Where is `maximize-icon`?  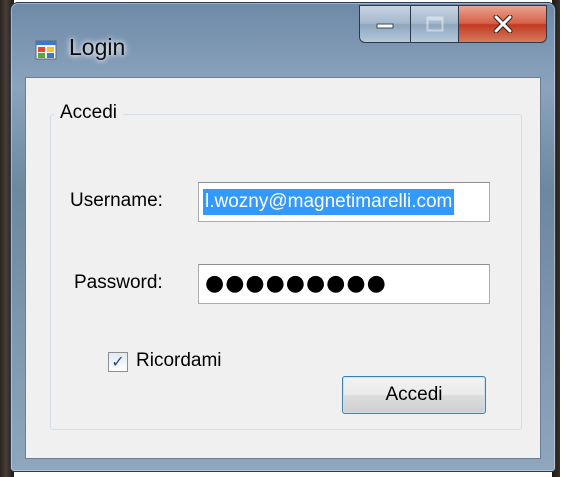 maximize-icon is located at coordinates (434, 24).